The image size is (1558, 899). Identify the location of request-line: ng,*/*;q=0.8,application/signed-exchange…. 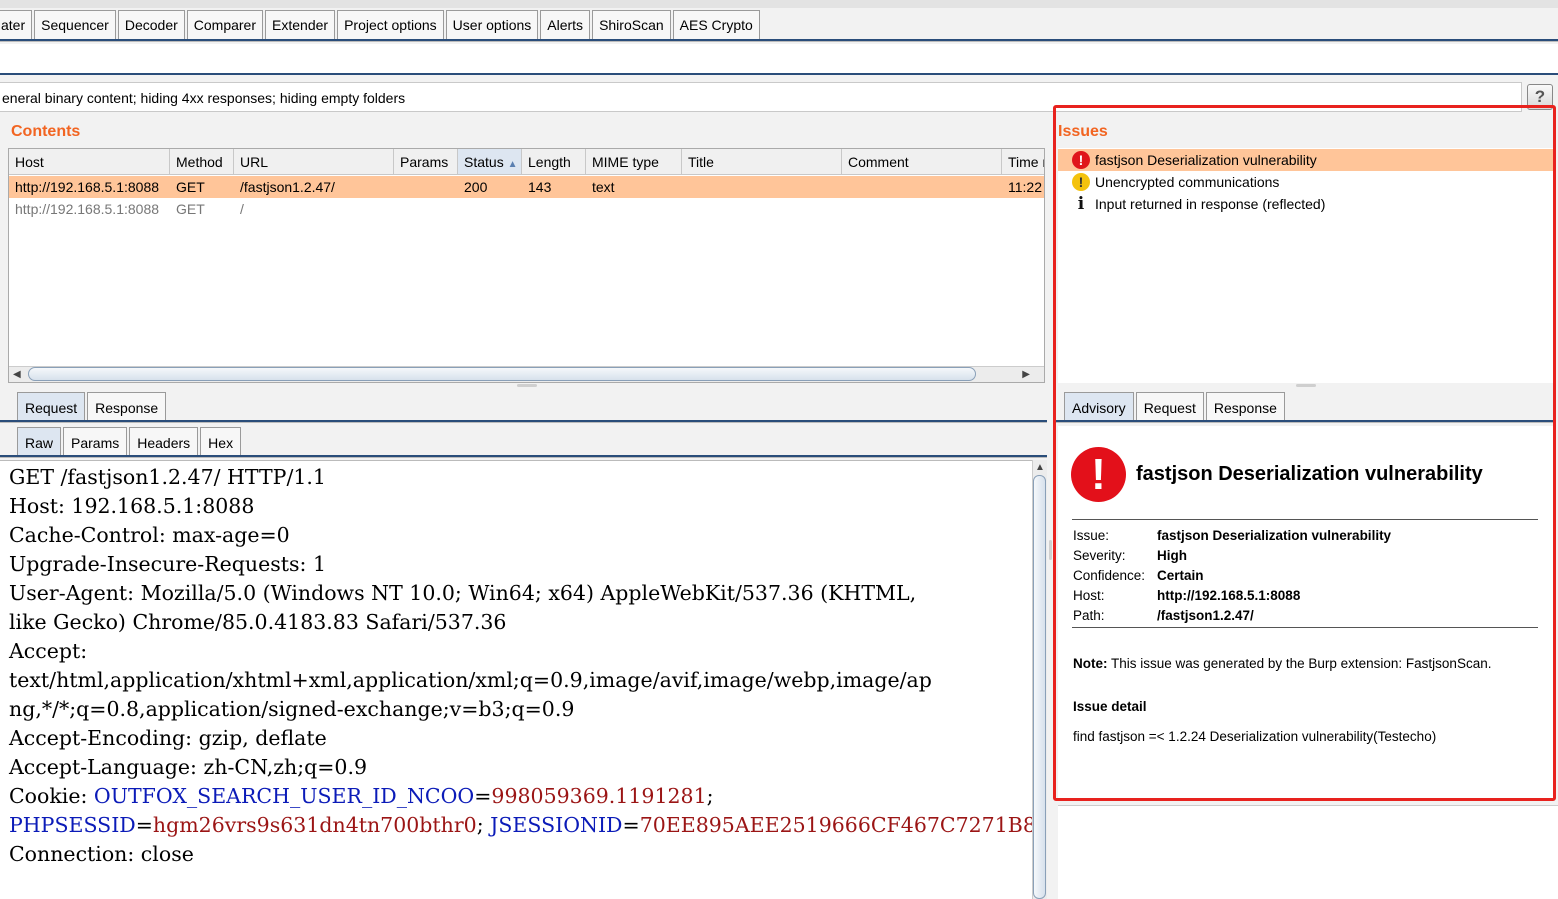
(292, 709).